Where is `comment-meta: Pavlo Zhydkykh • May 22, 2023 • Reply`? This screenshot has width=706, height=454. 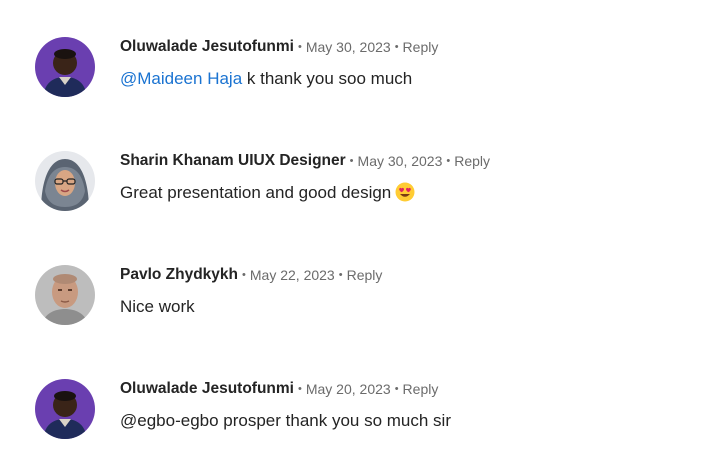
comment-meta: Pavlo Zhydkykh • May 22, 2023 • Reply is located at coordinates (251, 275).